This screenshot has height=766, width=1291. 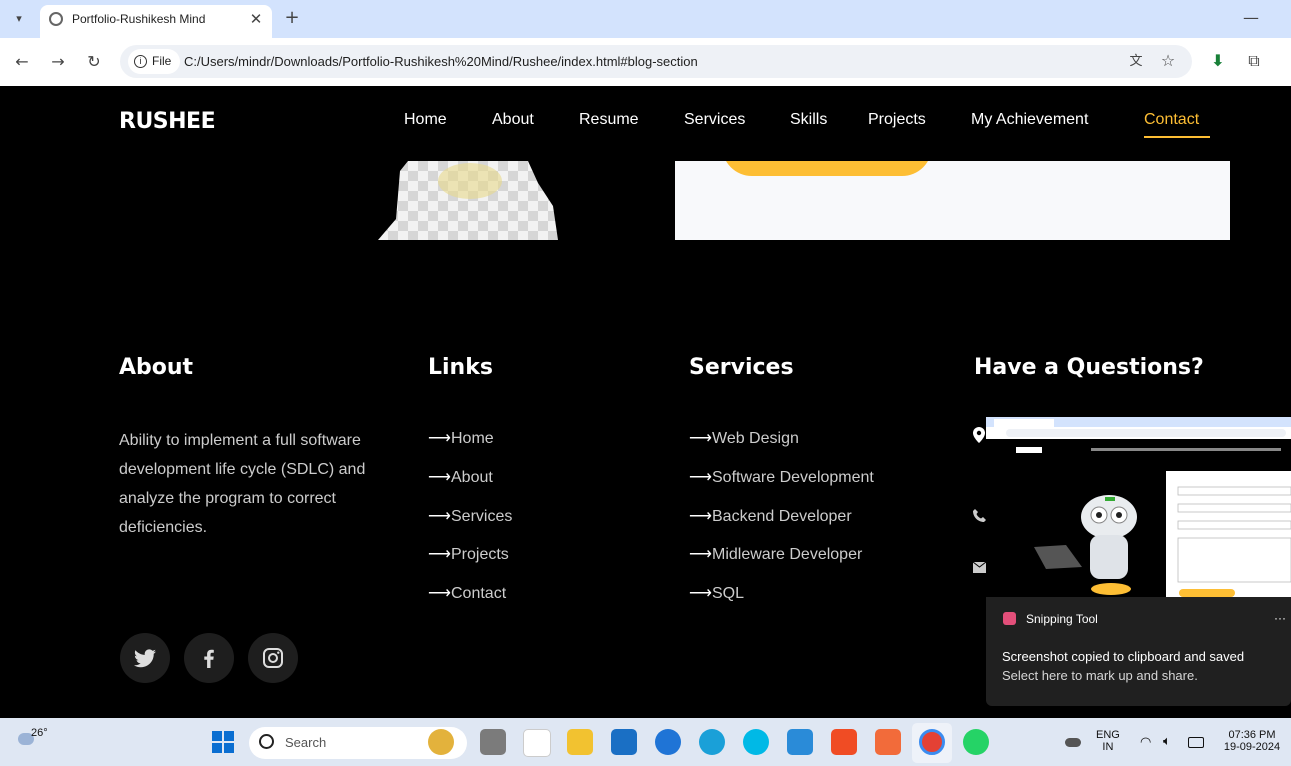 I want to click on envelope-icon, so click(x=979, y=569).